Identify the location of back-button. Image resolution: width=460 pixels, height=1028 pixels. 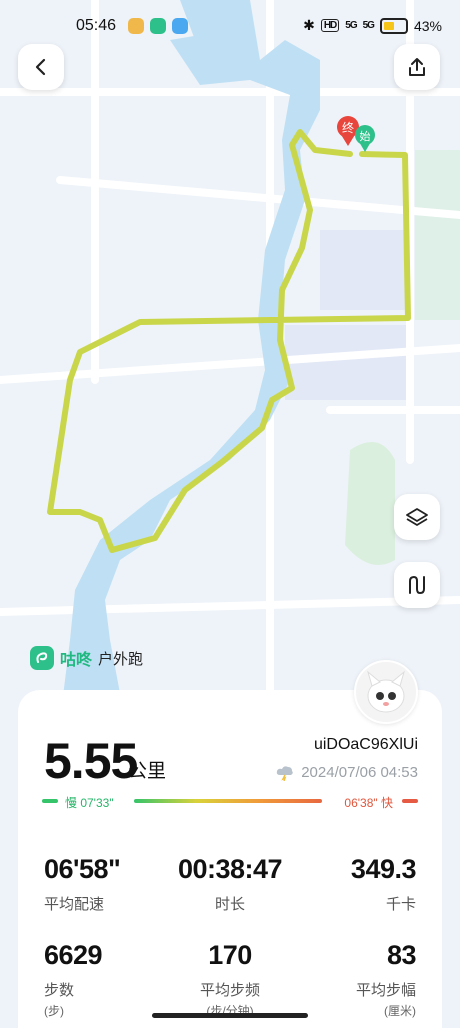
(41, 67).